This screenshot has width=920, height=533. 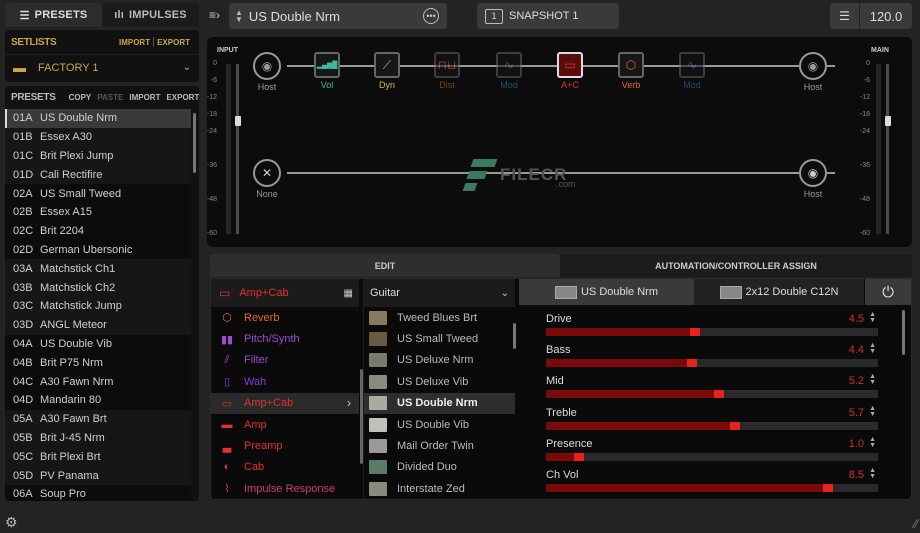 What do you see at coordinates (98, 381) in the screenshot?
I see `preset-list-item: 04C A30 Fawn Nrm` at bounding box center [98, 381].